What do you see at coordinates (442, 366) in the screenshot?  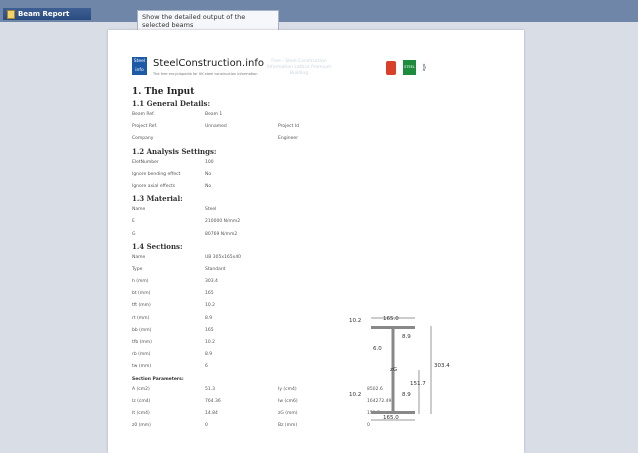 I see `height-label: 303.4` at bounding box center [442, 366].